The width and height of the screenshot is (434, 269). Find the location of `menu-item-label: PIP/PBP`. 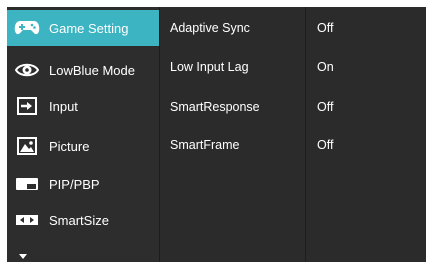

menu-item-label: PIP/PBP is located at coordinates (74, 184).